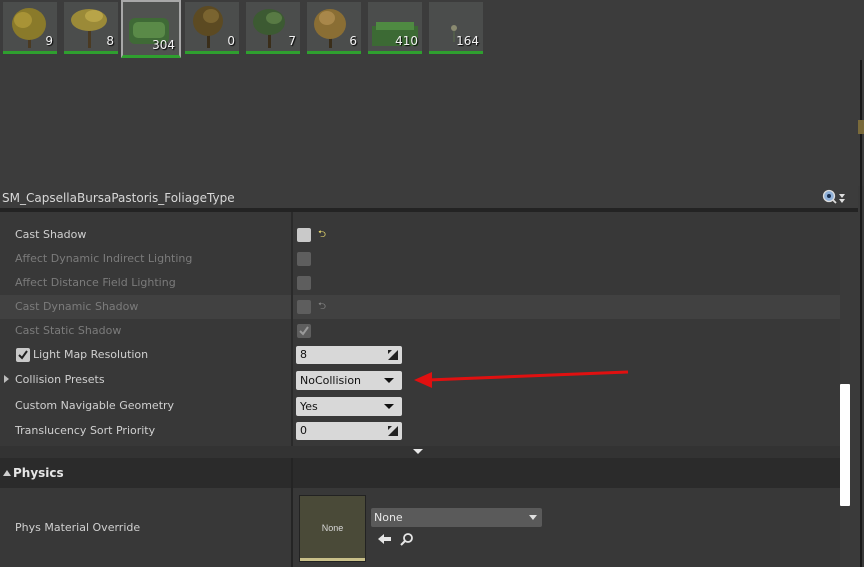 This screenshot has width=864, height=567. I want to click on cast-static-checkbox, so click(304, 331).